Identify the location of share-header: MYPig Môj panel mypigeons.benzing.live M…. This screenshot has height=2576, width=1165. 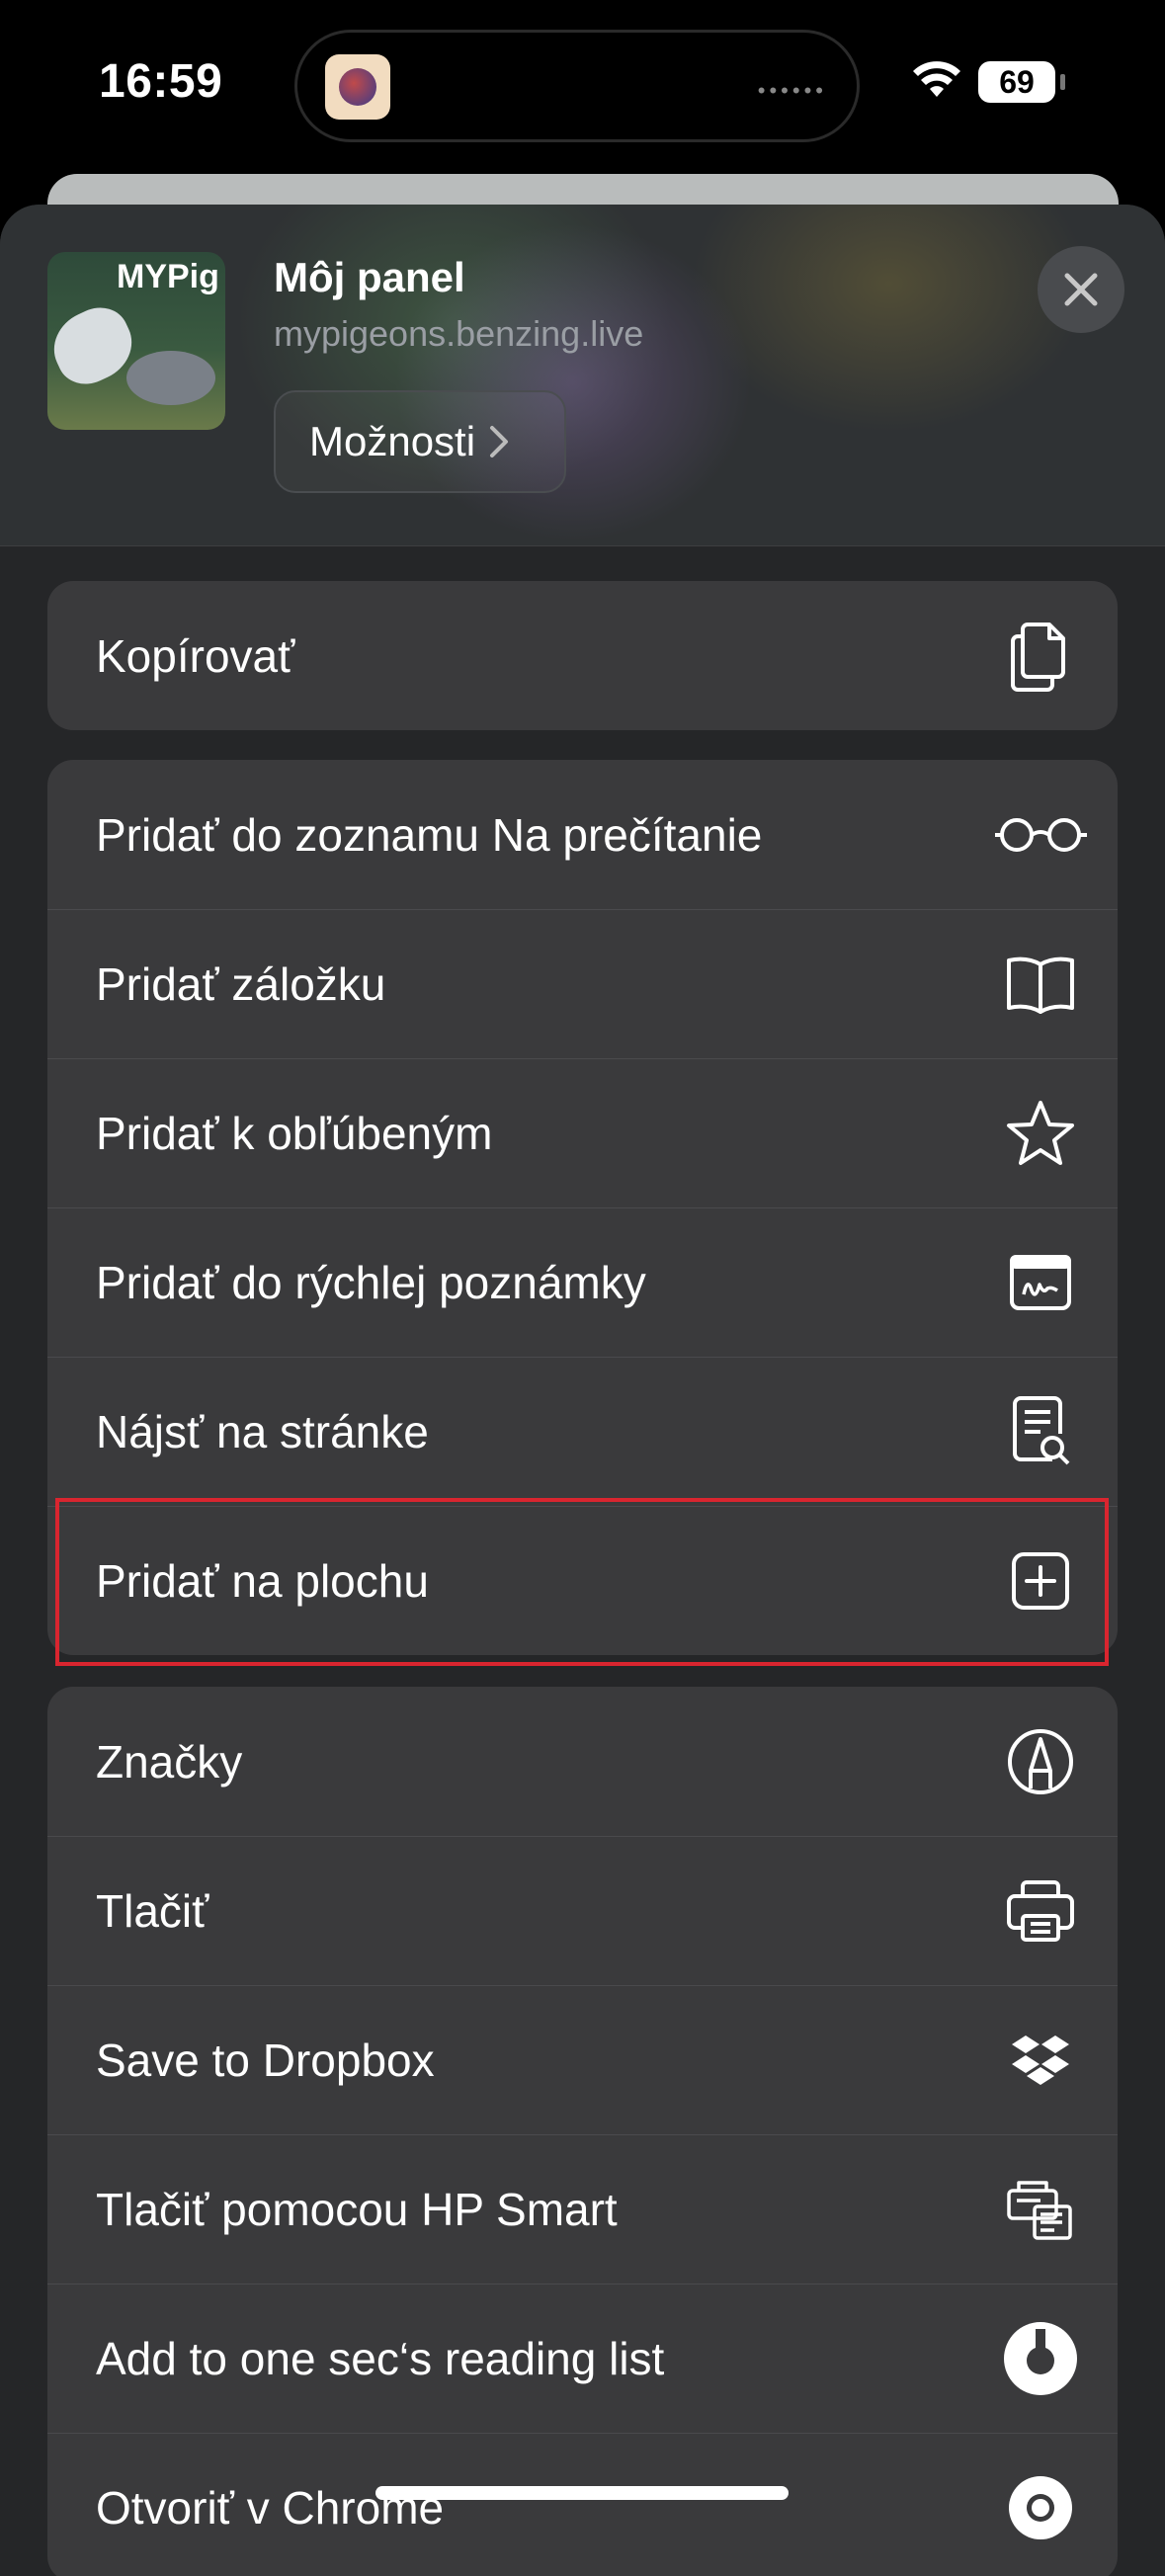
(582, 375).